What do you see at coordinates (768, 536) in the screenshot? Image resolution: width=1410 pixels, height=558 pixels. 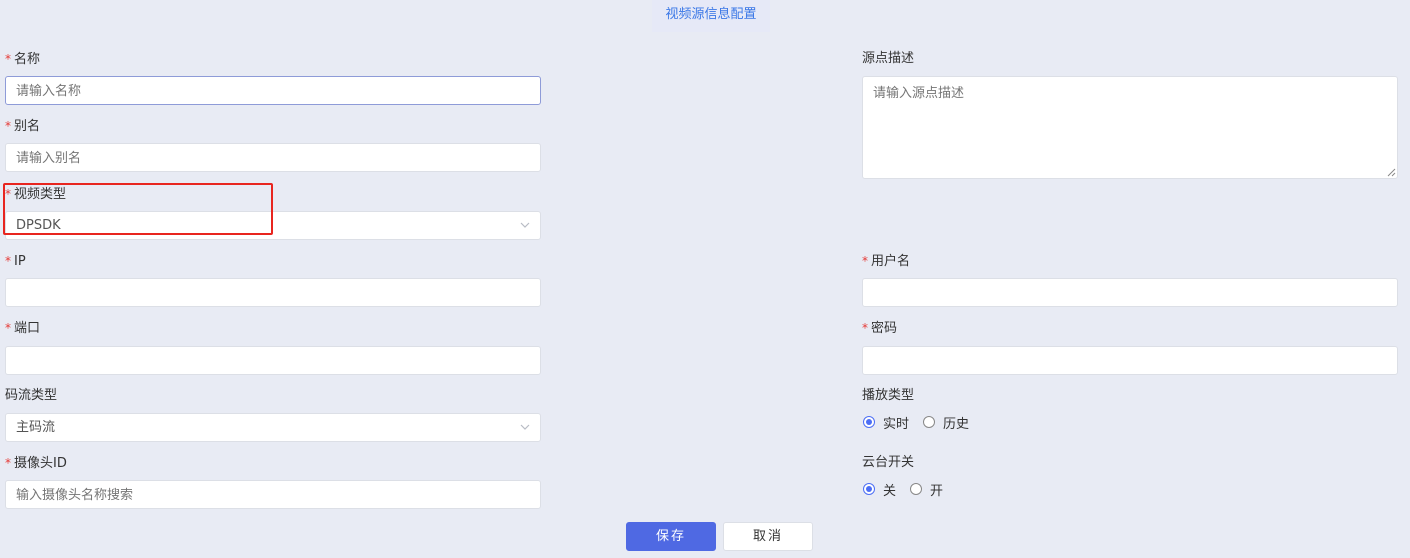 I see `cancel-button: 取消` at bounding box center [768, 536].